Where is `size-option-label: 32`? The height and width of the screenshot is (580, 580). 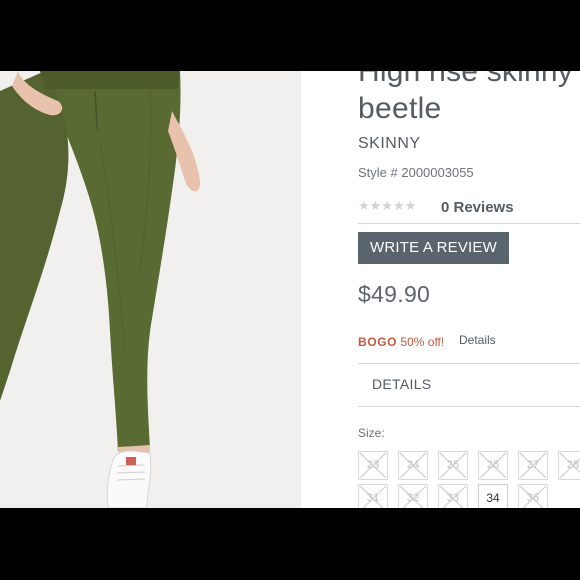
size-option-label: 32 is located at coordinates (413, 498).